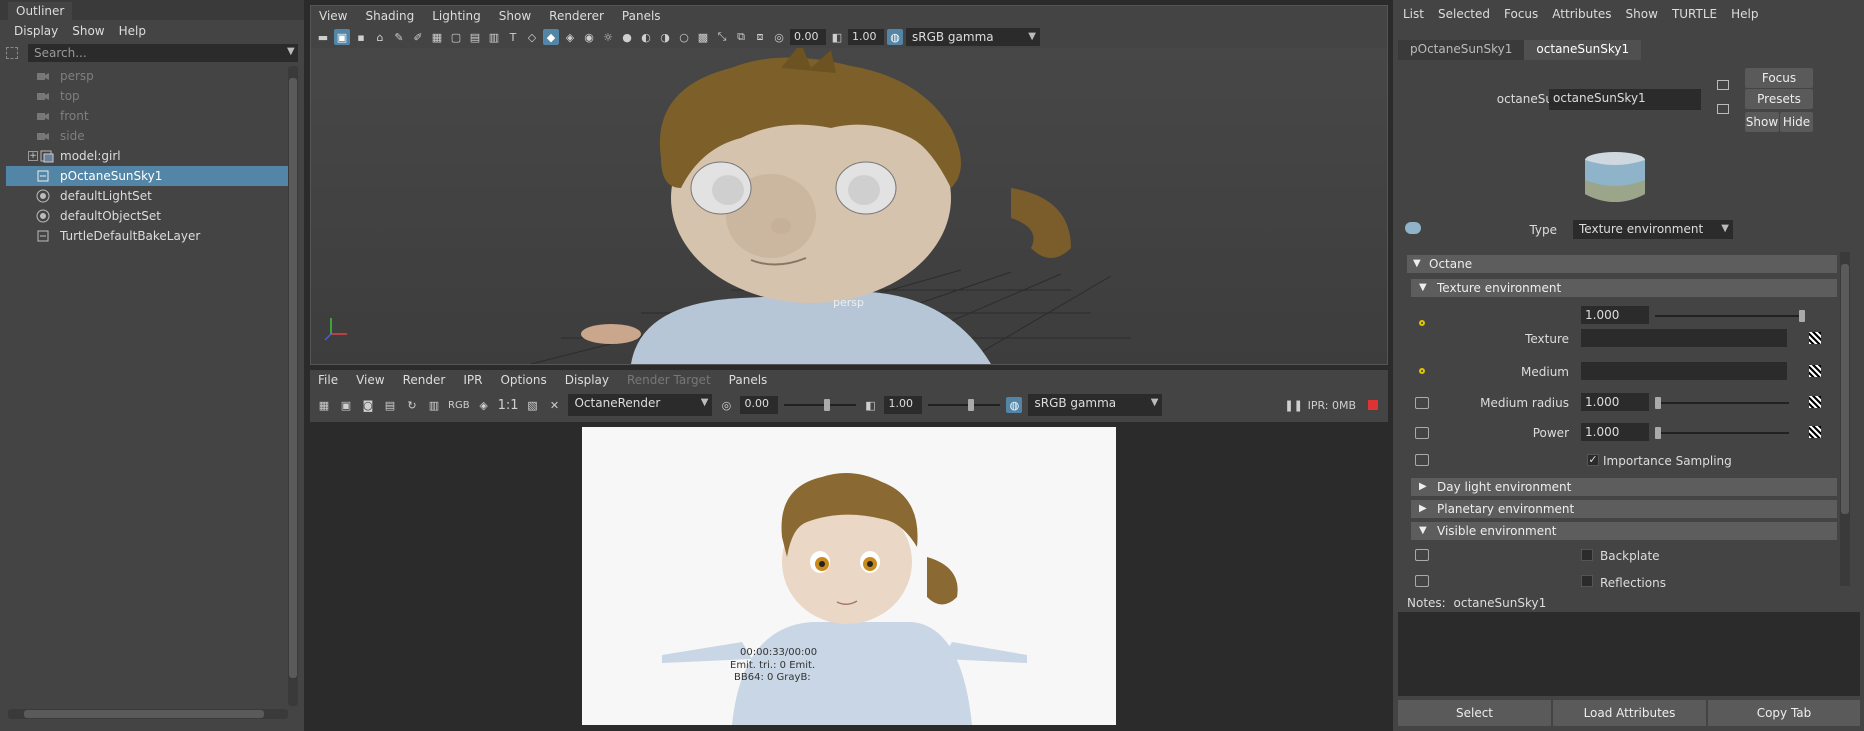 The height and width of the screenshot is (731, 1864). I want to click on tab-poctanesunsky1: pOctaneSunSky1, so click(1461, 50).